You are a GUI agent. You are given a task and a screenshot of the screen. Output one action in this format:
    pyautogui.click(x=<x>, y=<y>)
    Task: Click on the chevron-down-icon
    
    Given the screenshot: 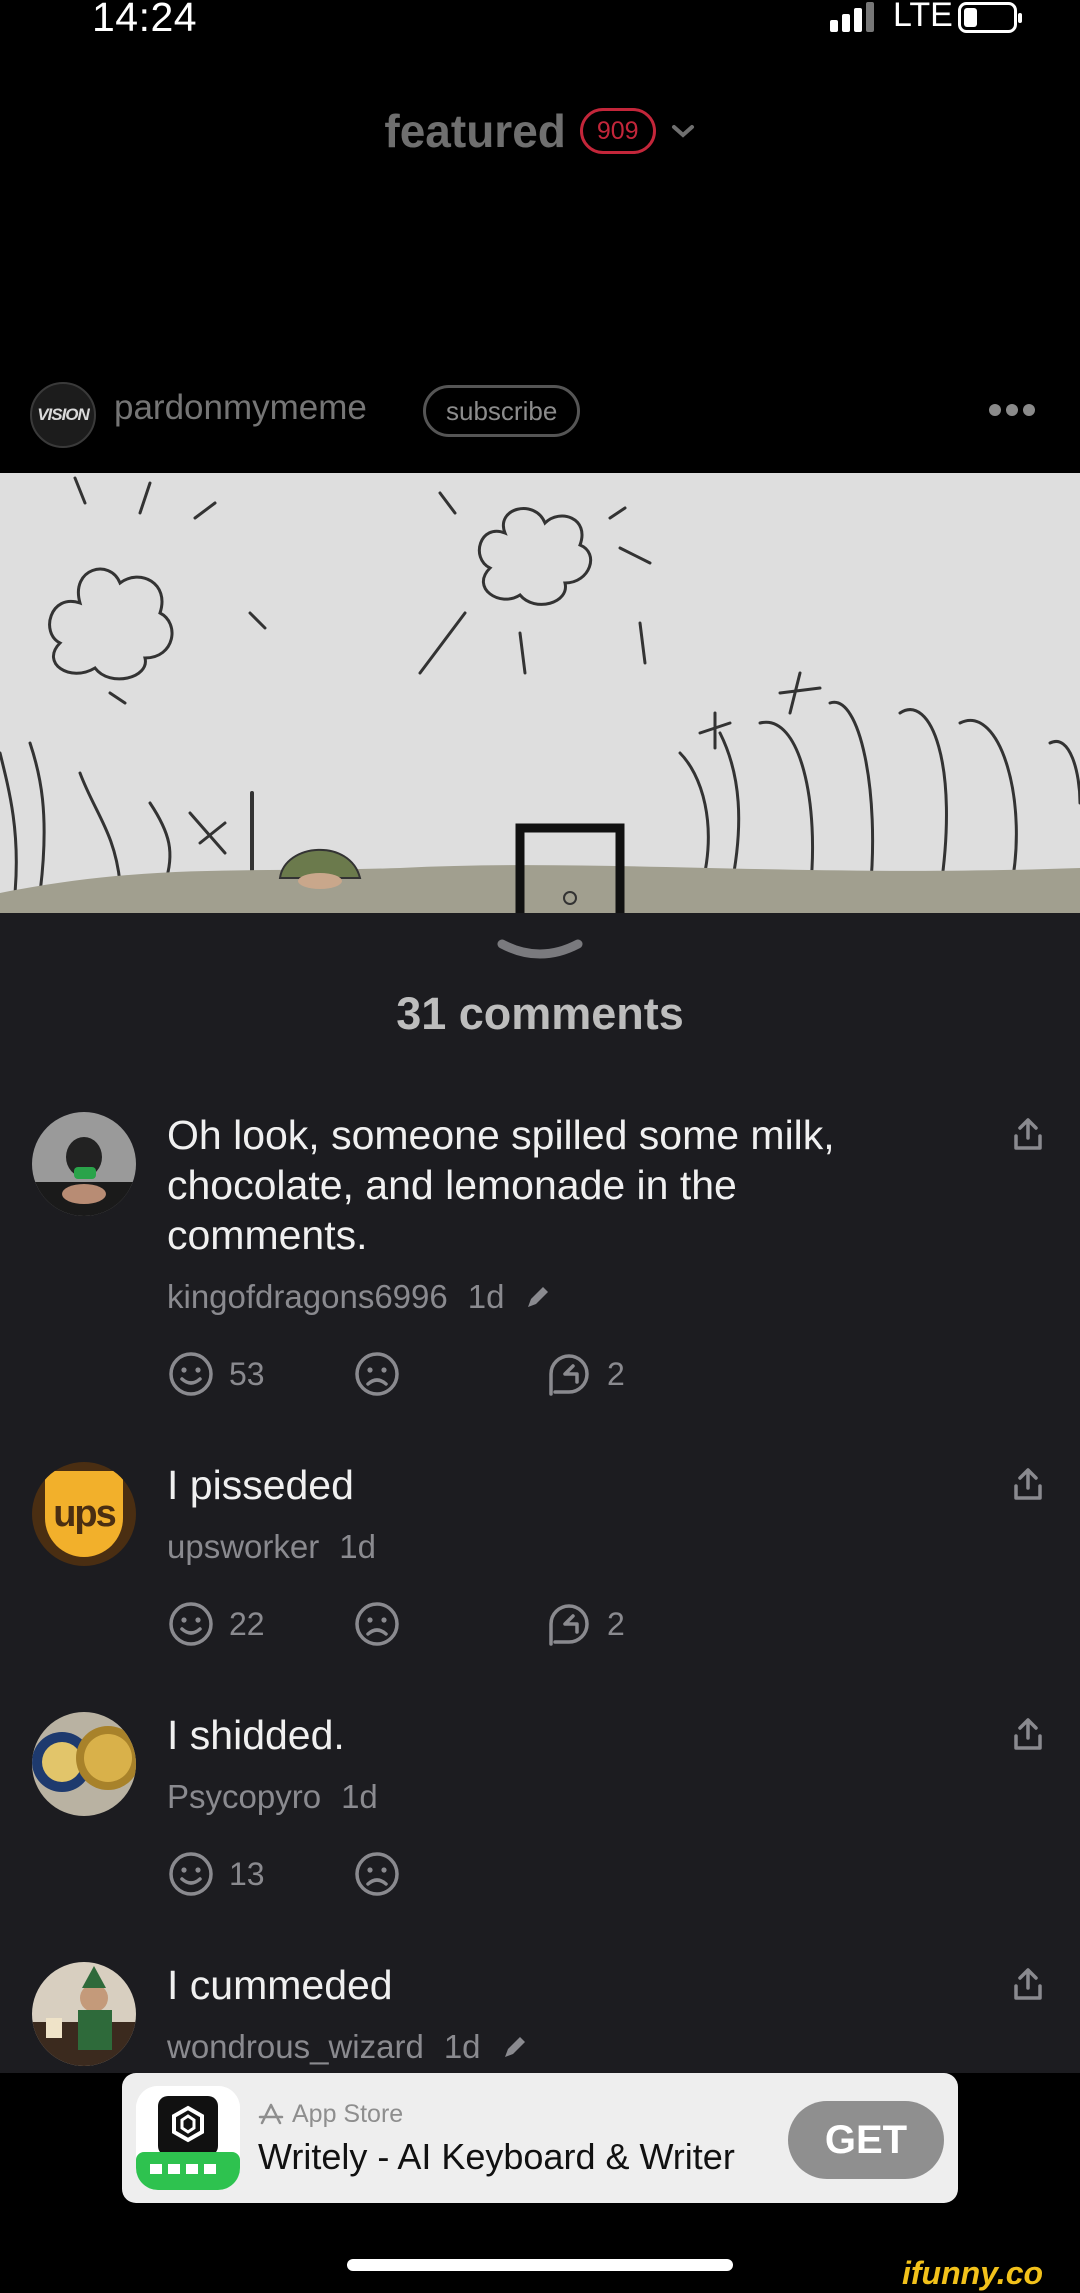 What is the action you would take?
    pyautogui.click(x=682, y=131)
    